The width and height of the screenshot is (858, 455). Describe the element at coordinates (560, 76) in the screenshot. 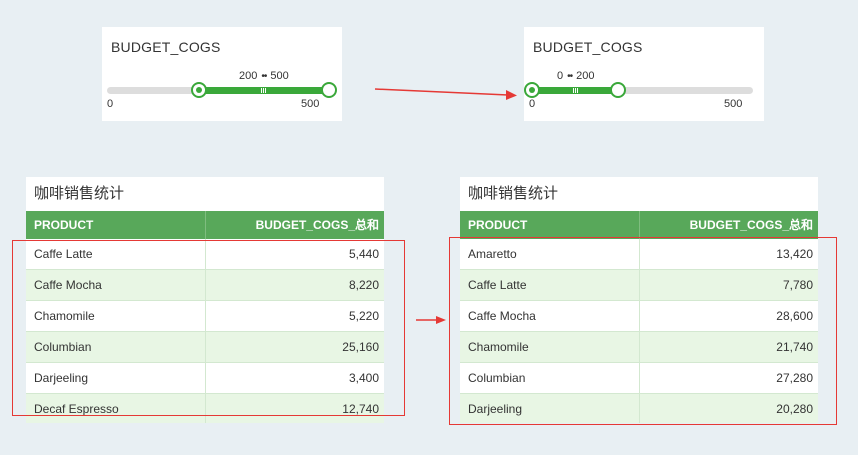

I see `range-low-value: 0` at that location.